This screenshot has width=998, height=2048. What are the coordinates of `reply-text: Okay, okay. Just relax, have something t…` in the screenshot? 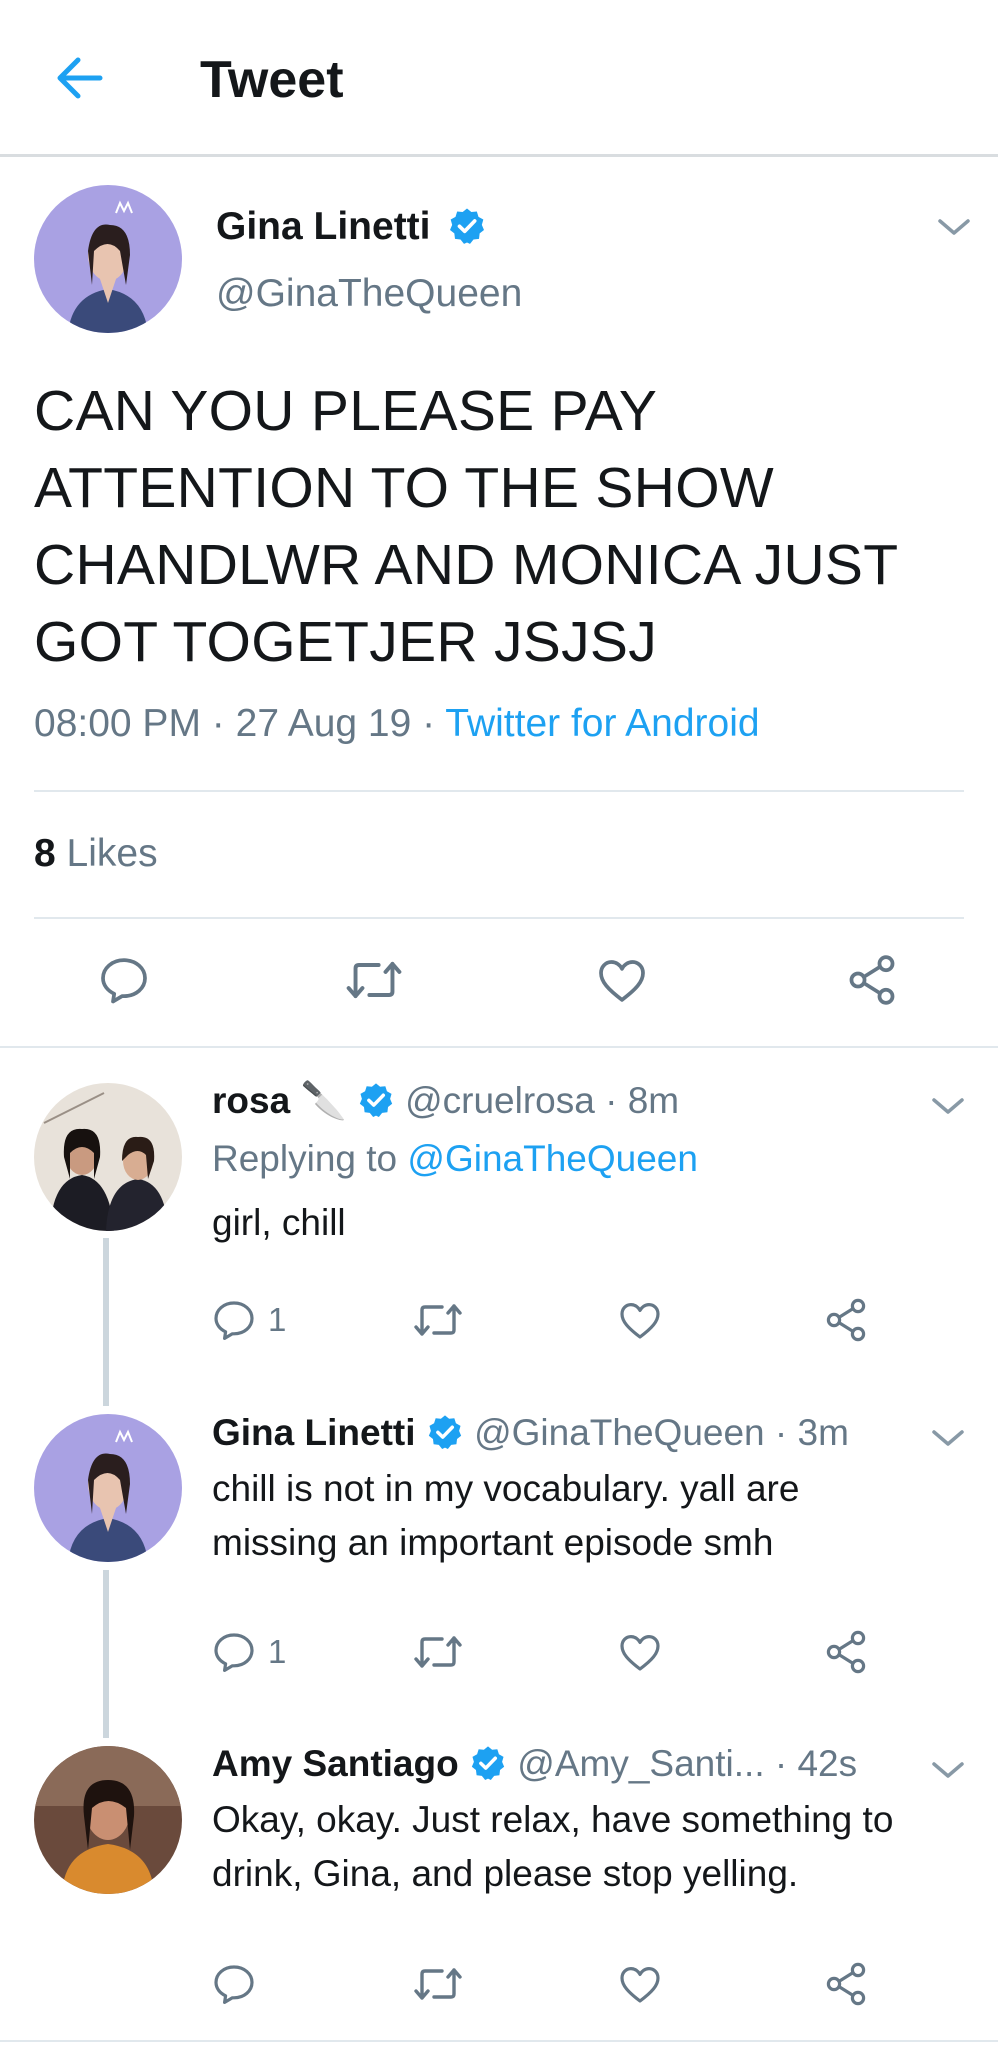 It's located at (553, 1846).